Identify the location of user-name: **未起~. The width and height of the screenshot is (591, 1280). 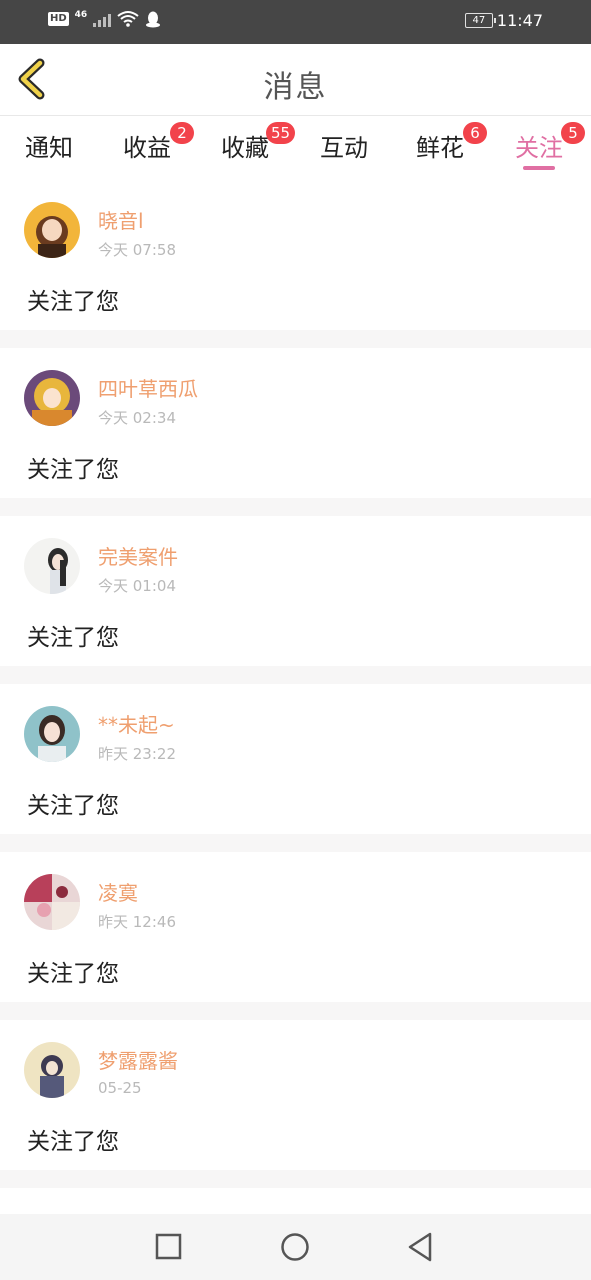
(136, 723).